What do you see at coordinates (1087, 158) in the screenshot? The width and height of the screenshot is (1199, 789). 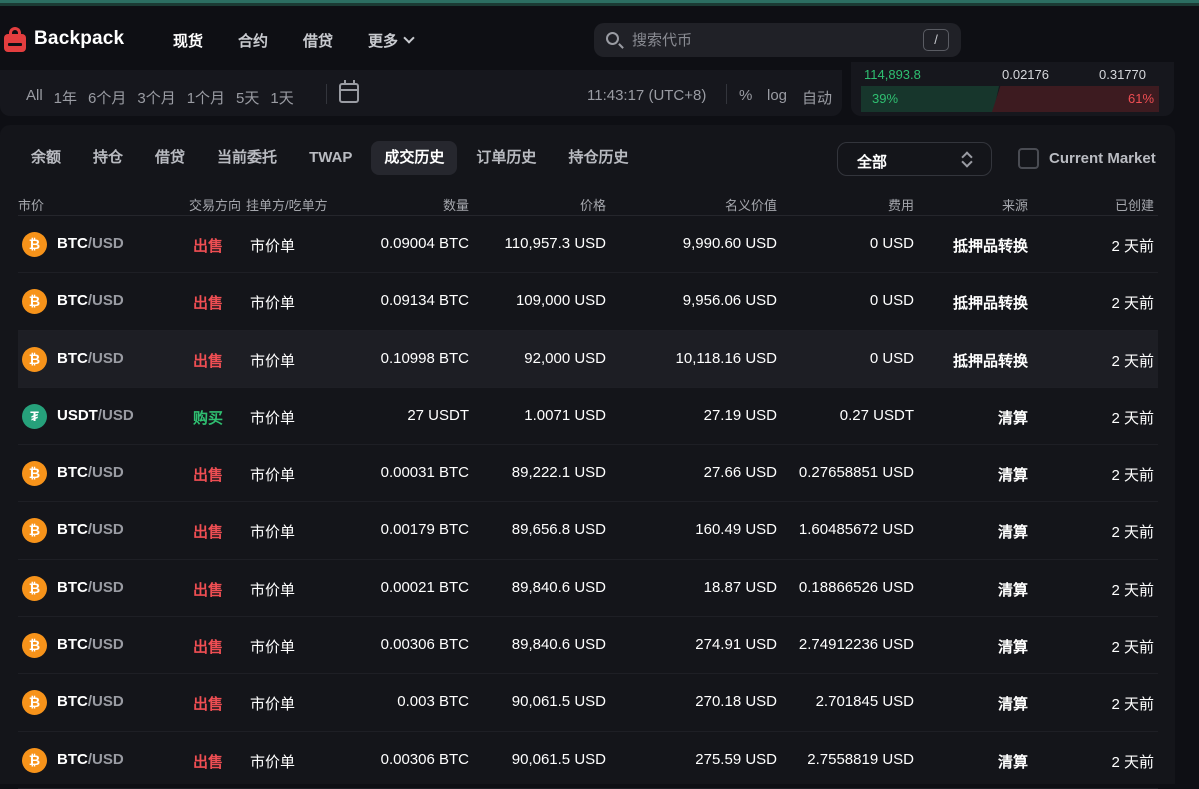 I see `current-market-toggle: Current Market` at bounding box center [1087, 158].